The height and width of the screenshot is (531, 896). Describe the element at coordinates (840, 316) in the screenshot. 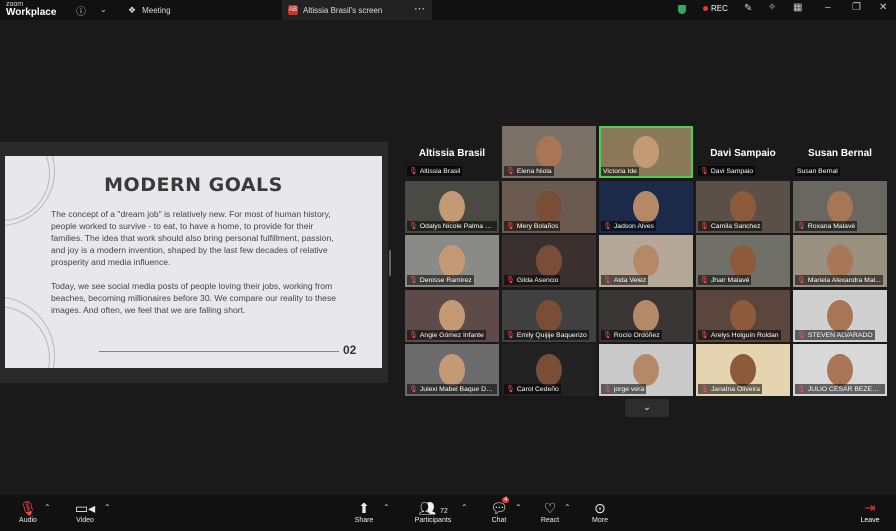

I see `participant-tile: 🎙︎ STEVEN ALVARADO` at that location.